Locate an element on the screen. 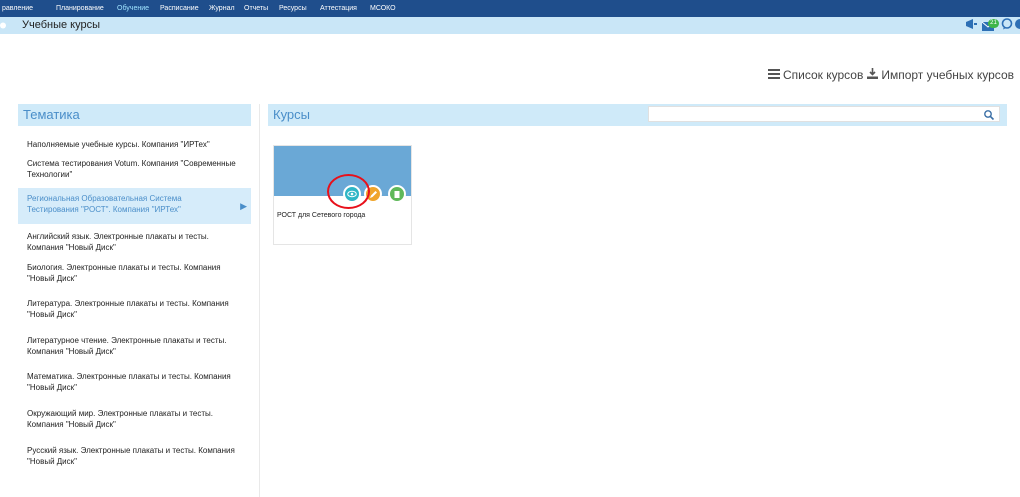 Image resolution: width=1020 pixels, height=497 pixels. nav-item-administration: равление is located at coordinates (17, 8).